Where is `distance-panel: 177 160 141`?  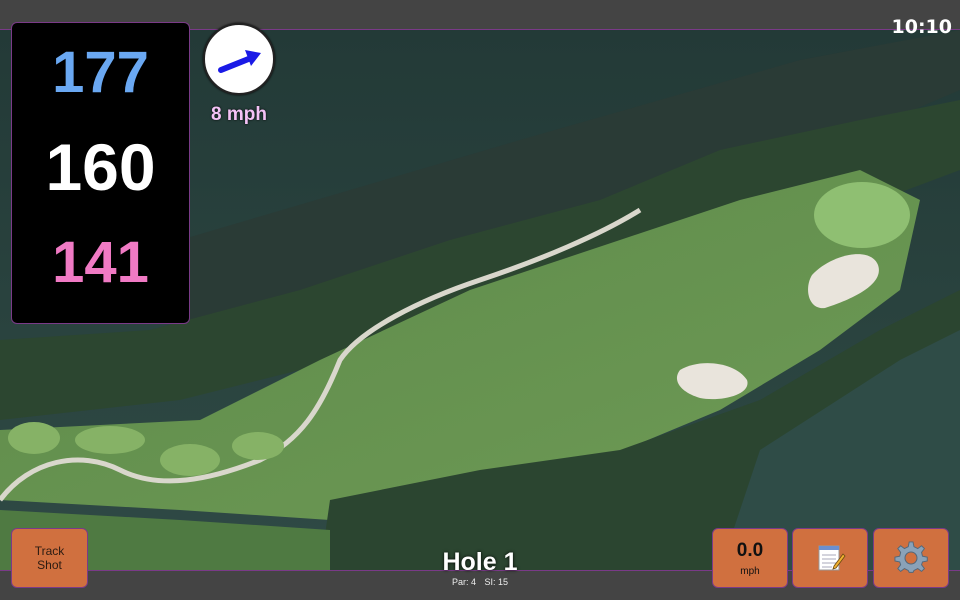 distance-panel: 177 160 141 is located at coordinates (100, 173).